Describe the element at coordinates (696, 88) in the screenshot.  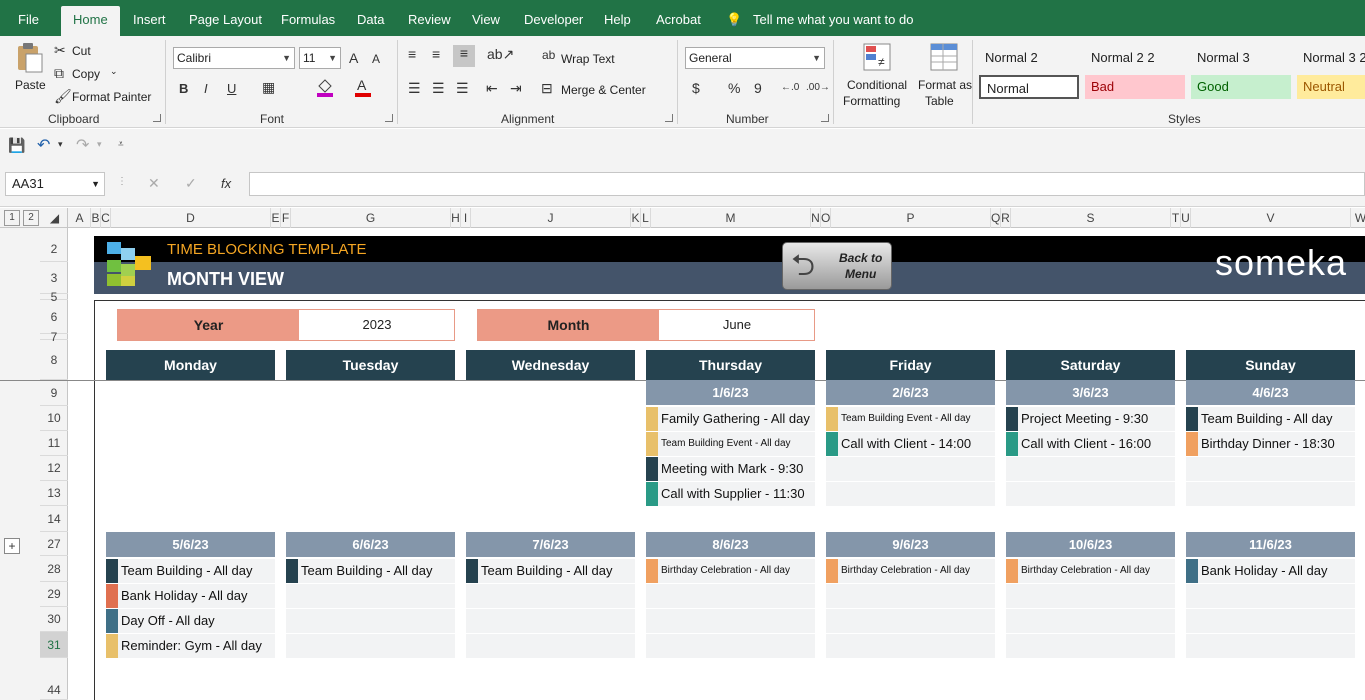
I see `currency-button: $` at that location.